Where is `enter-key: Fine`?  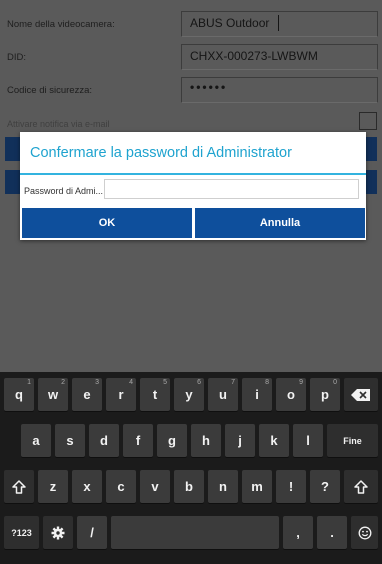
enter-key: Fine is located at coordinates (352, 440).